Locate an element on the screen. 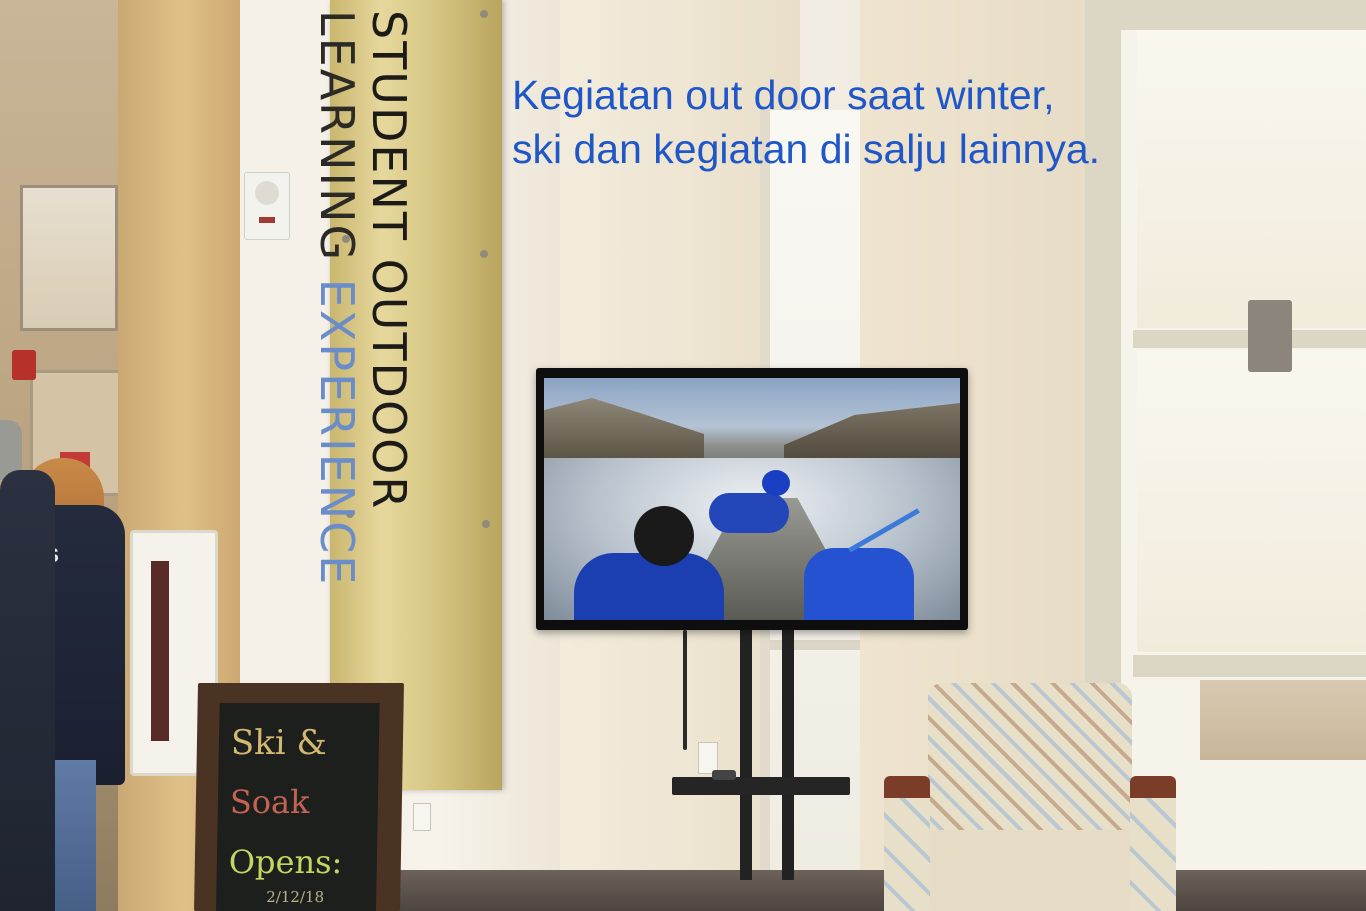 The width and height of the screenshot is (1366, 911). armchair-arm-left is located at coordinates (907, 843).